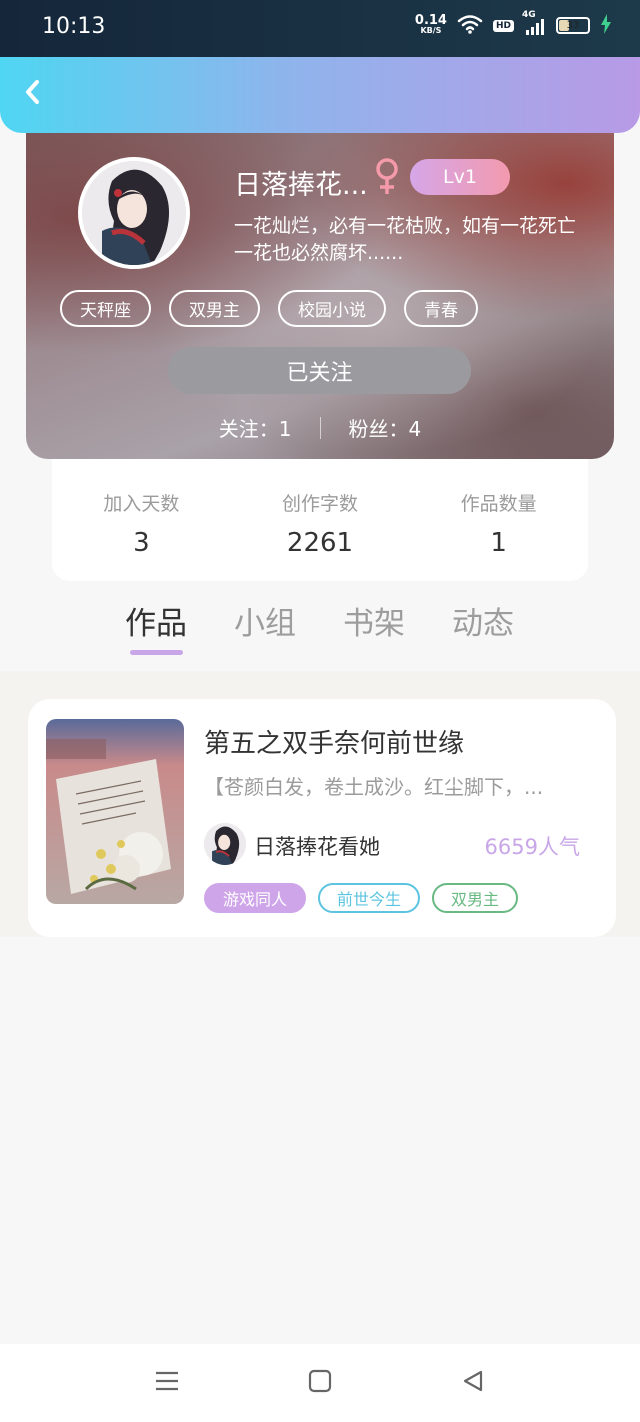 The width and height of the screenshot is (640, 1422). What do you see at coordinates (214, 308) in the screenshot?
I see `profile-tag: 双男主` at bounding box center [214, 308].